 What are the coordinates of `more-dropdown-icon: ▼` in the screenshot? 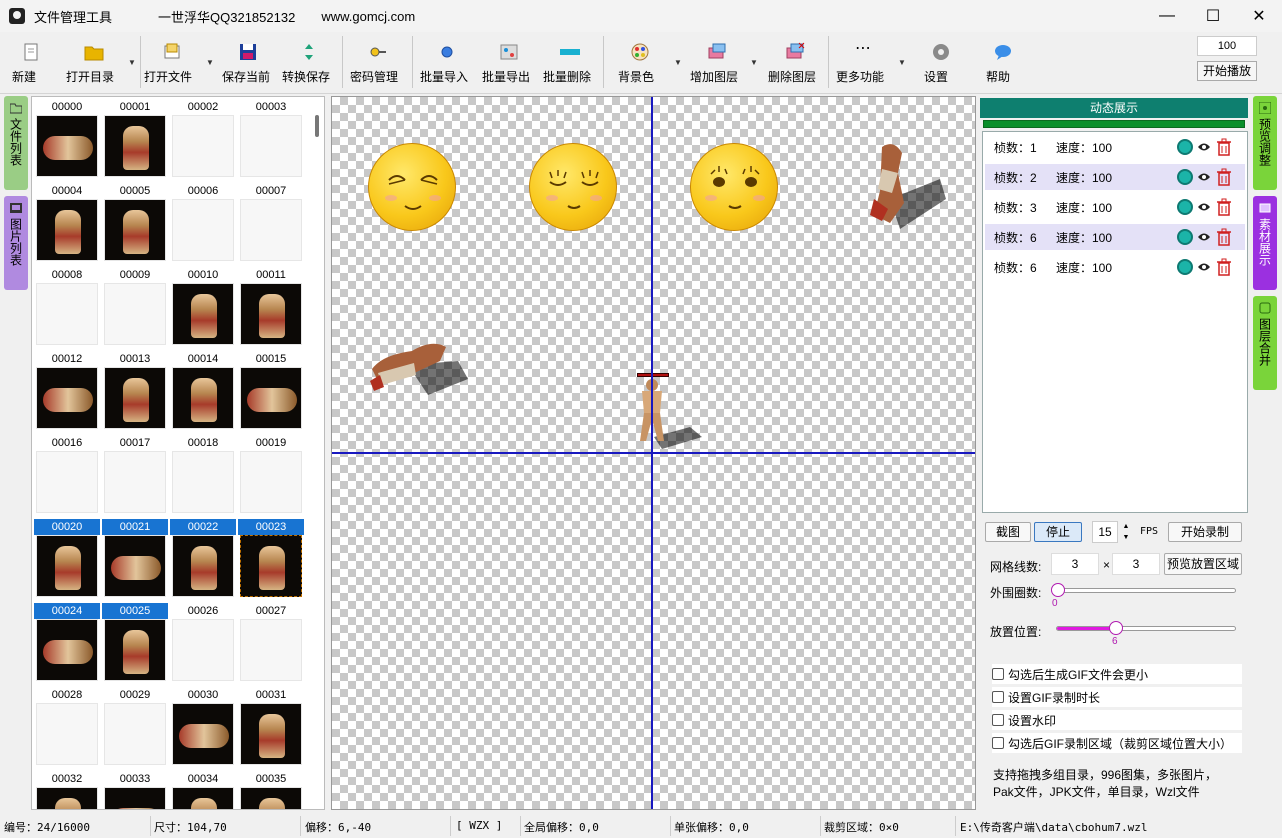 It's located at (902, 62).